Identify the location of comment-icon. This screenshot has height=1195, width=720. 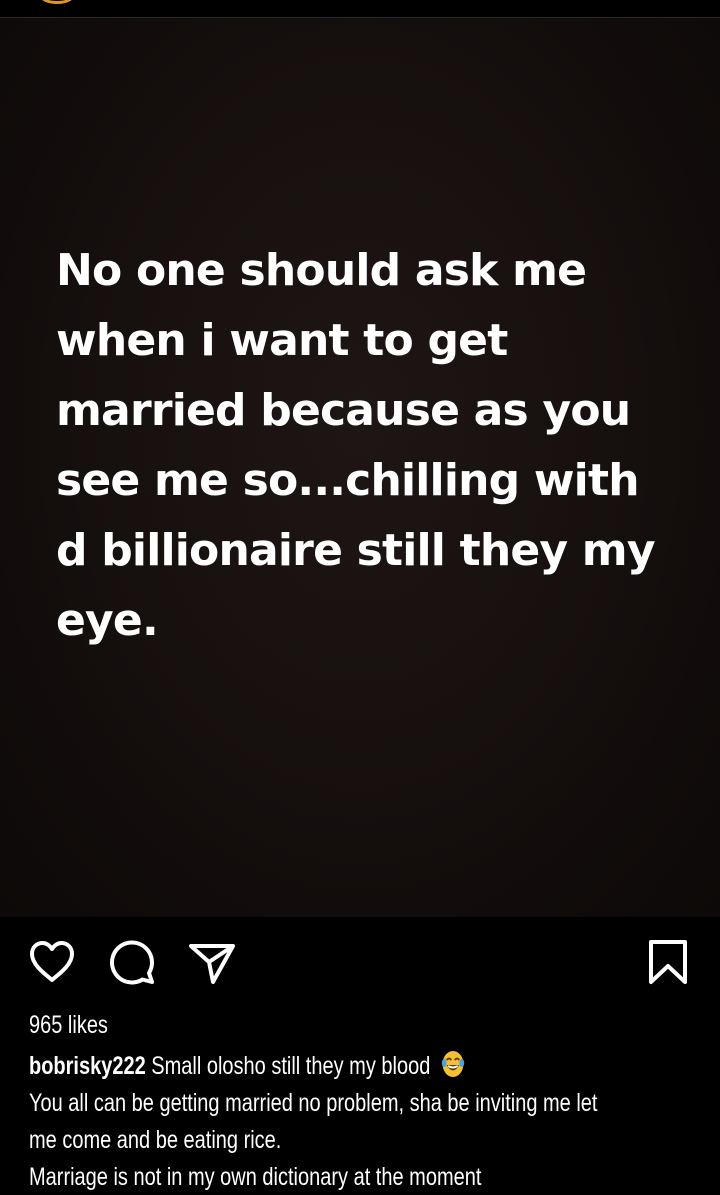
(132, 962).